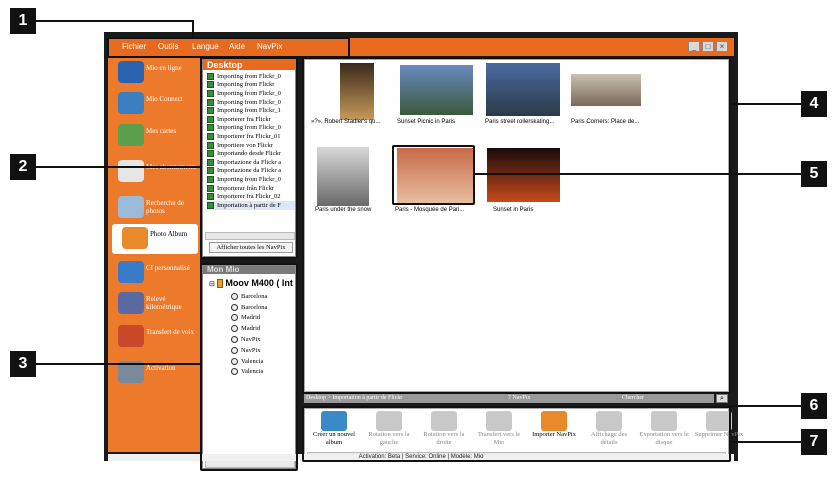 The width and height of the screenshot is (837, 493). Describe the element at coordinates (633, 398) in the screenshot. I see `search-label: Chercher` at that location.